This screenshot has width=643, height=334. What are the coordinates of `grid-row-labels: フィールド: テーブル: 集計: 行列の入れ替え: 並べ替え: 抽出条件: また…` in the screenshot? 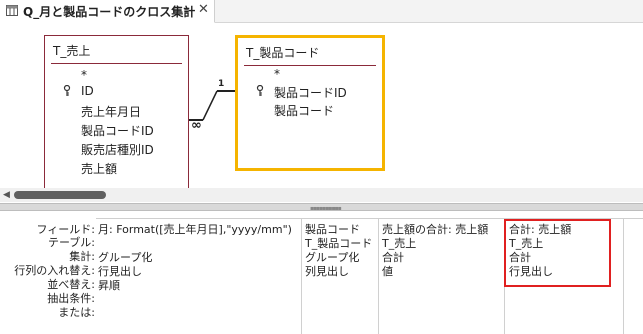 It's located at (47, 277).